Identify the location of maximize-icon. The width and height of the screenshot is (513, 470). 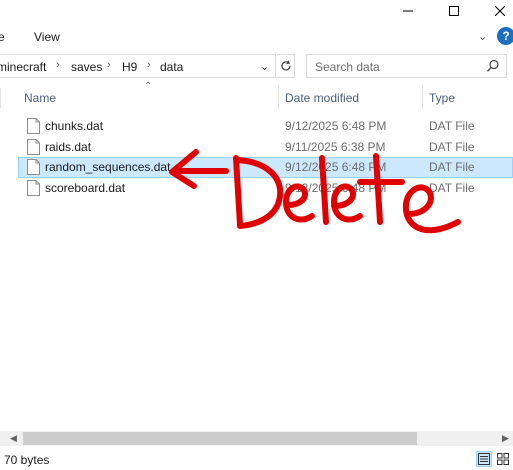
(454, 11).